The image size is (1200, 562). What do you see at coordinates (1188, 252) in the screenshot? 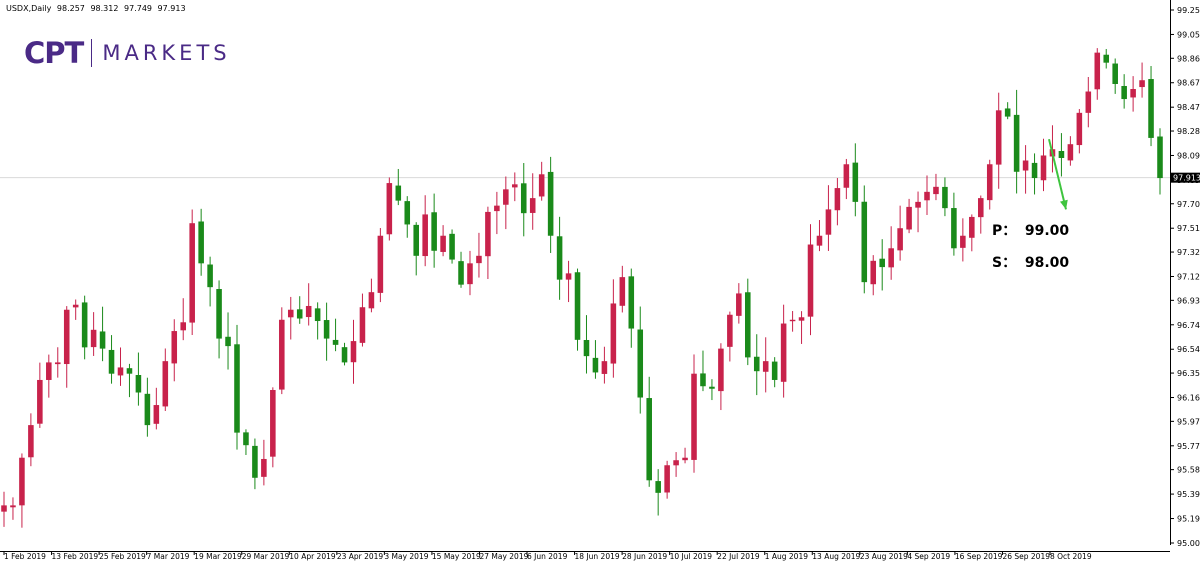
I see `y-tick-label: 97.320` at bounding box center [1188, 252].